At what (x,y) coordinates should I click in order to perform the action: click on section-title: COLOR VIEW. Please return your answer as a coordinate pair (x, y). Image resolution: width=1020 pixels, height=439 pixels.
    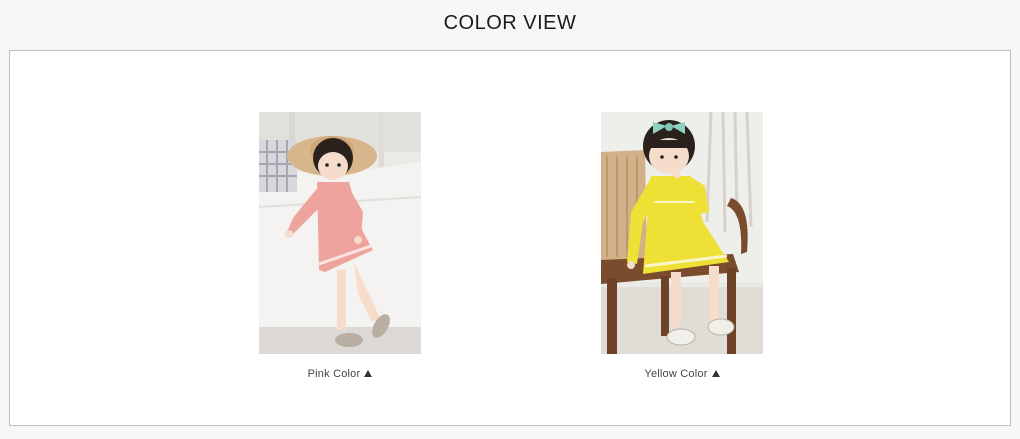
    Looking at the image, I should click on (510, 23).